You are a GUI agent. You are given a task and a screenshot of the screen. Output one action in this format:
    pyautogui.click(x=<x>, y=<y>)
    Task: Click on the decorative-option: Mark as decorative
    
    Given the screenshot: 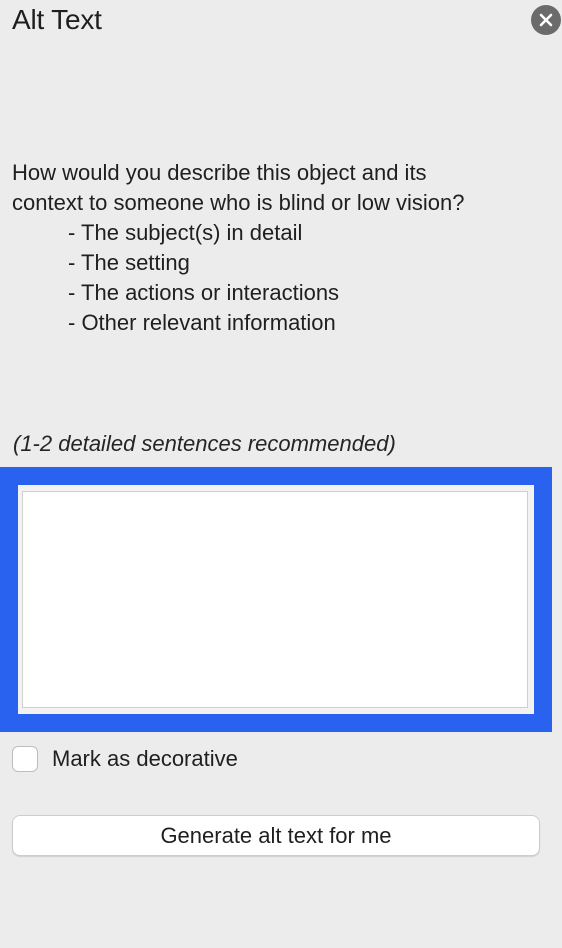 What is the action you would take?
    pyautogui.click(x=125, y=759)
    